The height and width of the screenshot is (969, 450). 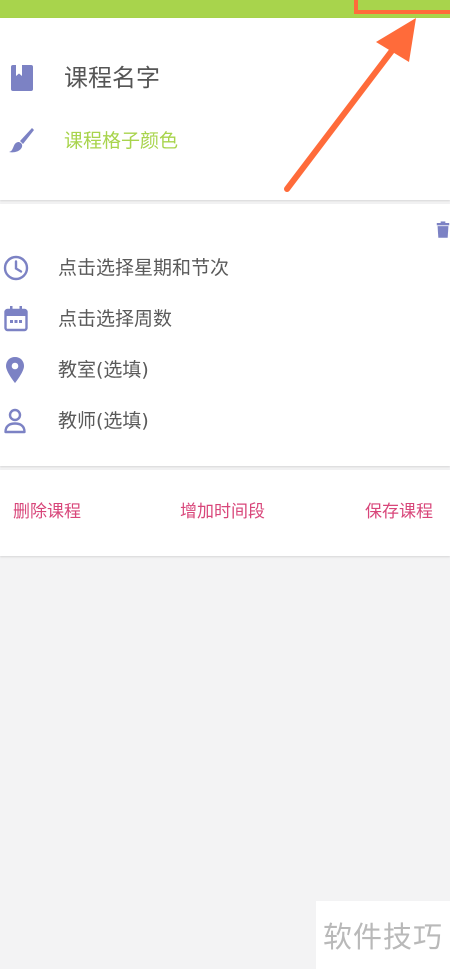 What do you see at coordinates (103, 421) in the screenshot?
I see `teacher-input: 教师(选填)` at bounding box center [103, 421].